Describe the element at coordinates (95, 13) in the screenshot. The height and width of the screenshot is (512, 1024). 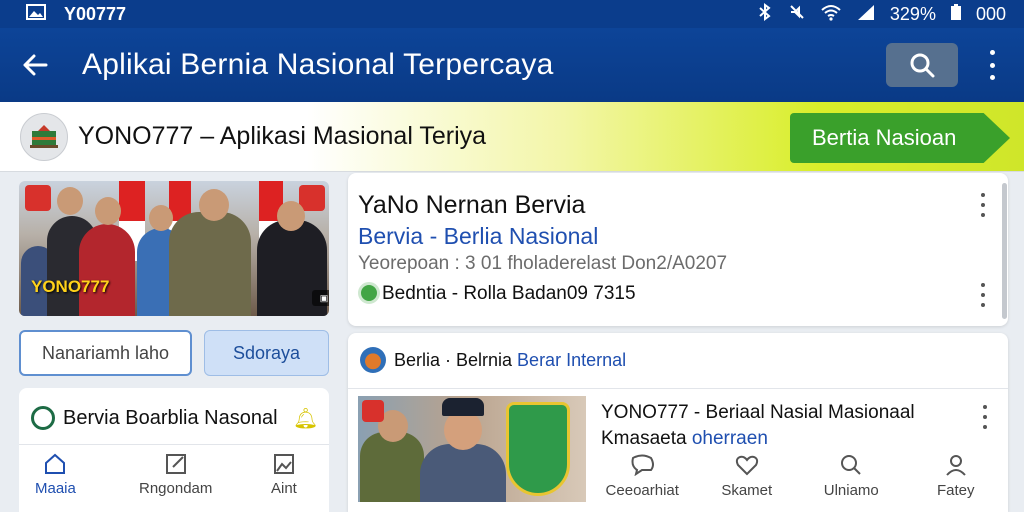
I see `carrier-text: Y00777` at that location.